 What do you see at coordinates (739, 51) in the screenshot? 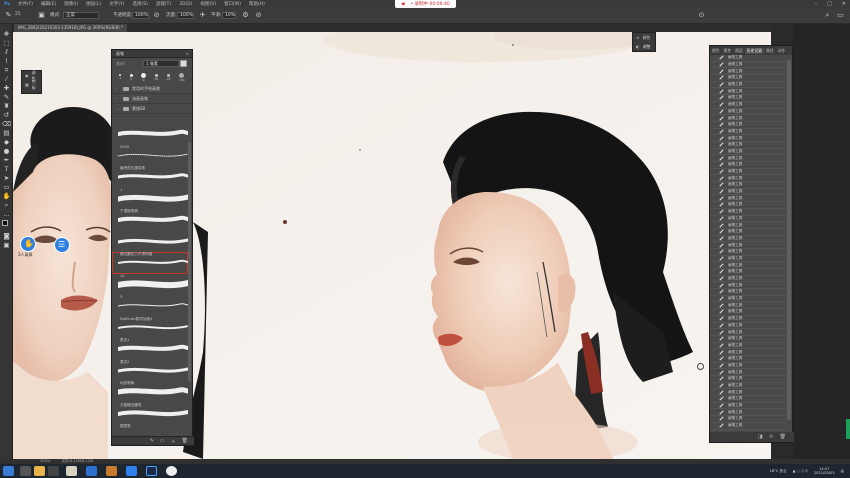
I see `tab-layers: 图层` at bounding box center [739, 51].